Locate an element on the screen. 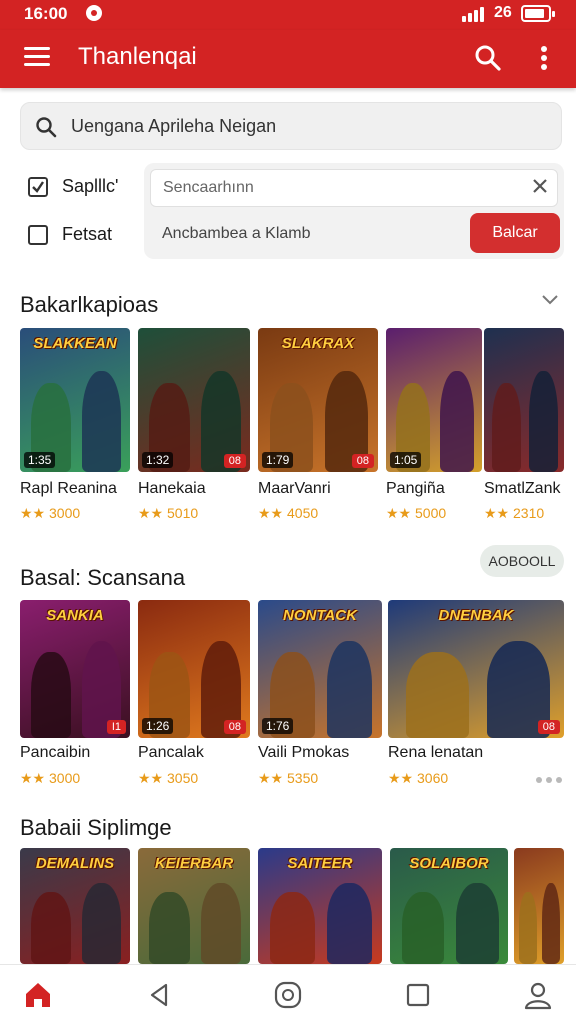 The width and height of the screenshot is (576, 1024). game-thumbnail: SANKIA I1 is located at coordinates (75, 669).